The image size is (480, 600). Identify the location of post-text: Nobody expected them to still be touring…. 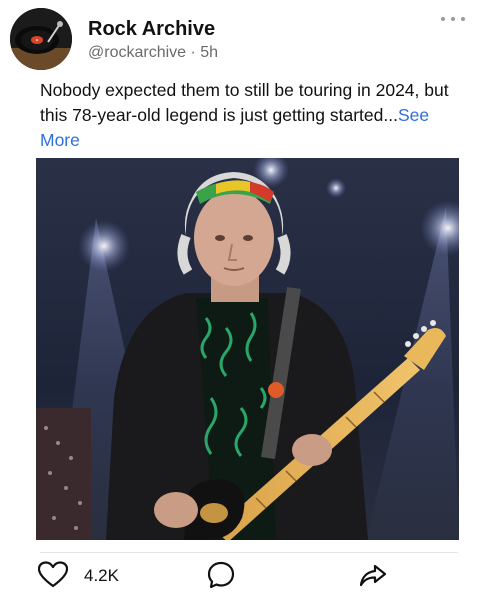
(255, 115).